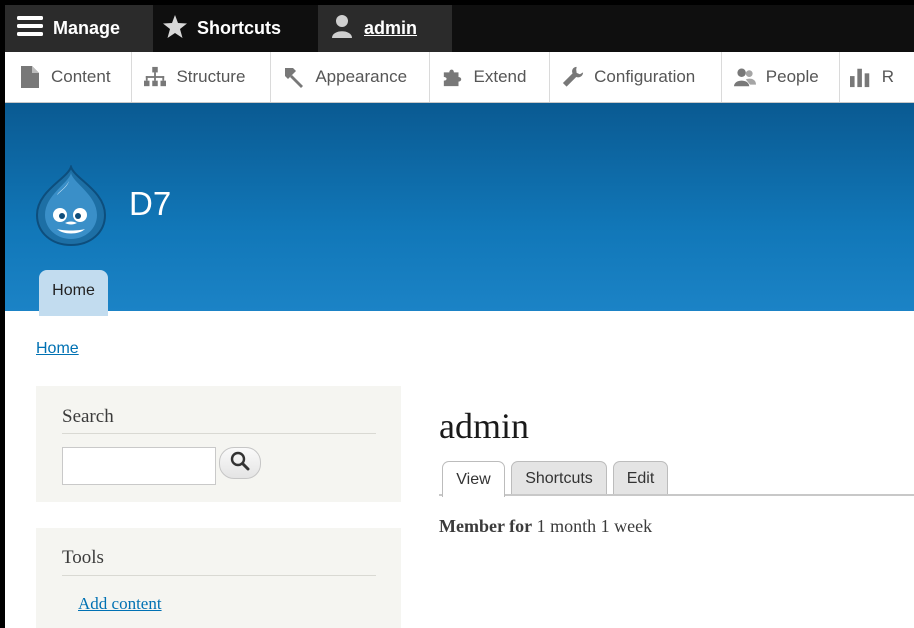 This screenshot has width=914, height=628. What do you see at coordinates (30, 77) in the screenshot?
I see `document-icon` at bounding box center [30, 77].